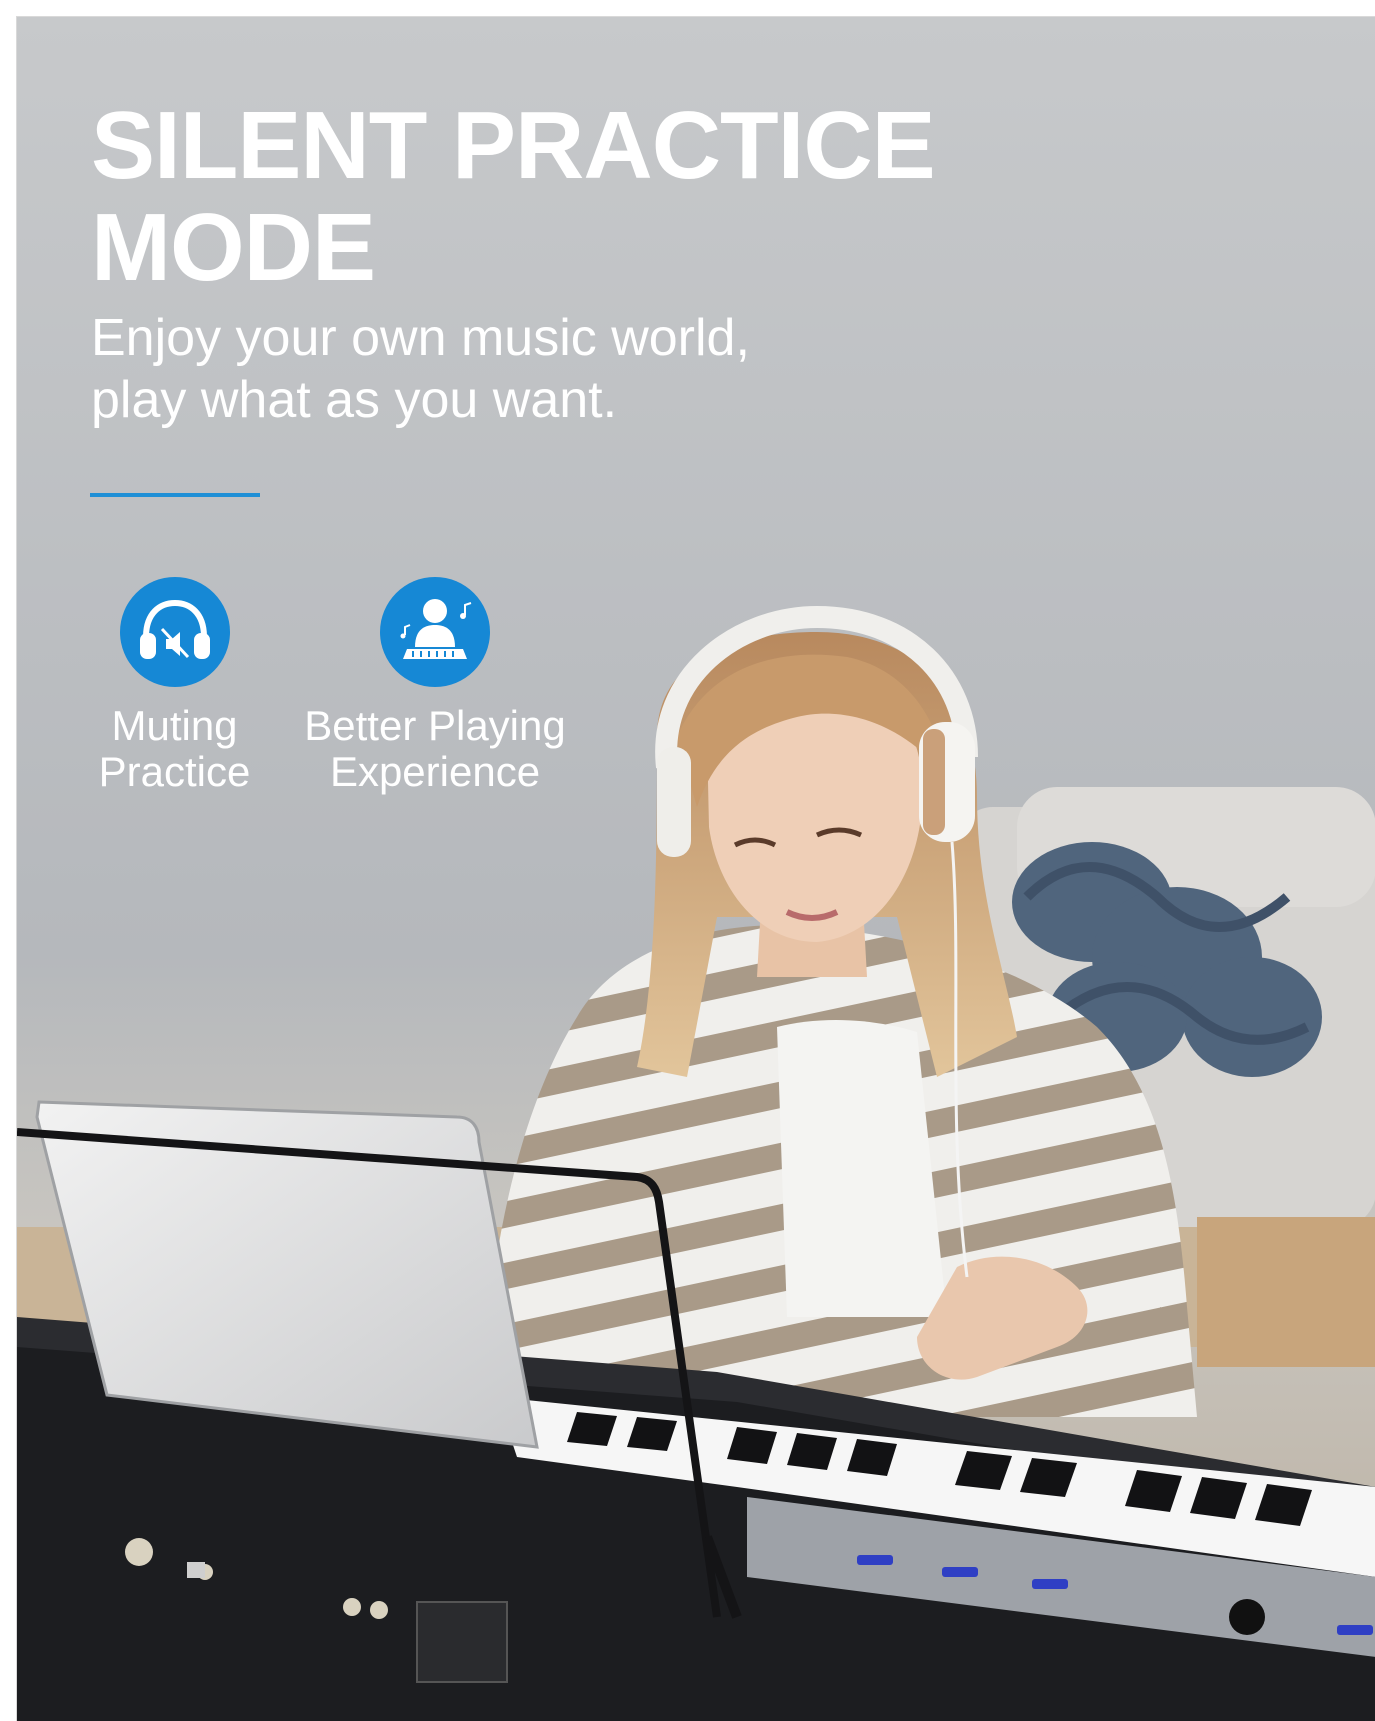  I want to click on title-line-1: SILENT PRACTICE, so click(513, 145).